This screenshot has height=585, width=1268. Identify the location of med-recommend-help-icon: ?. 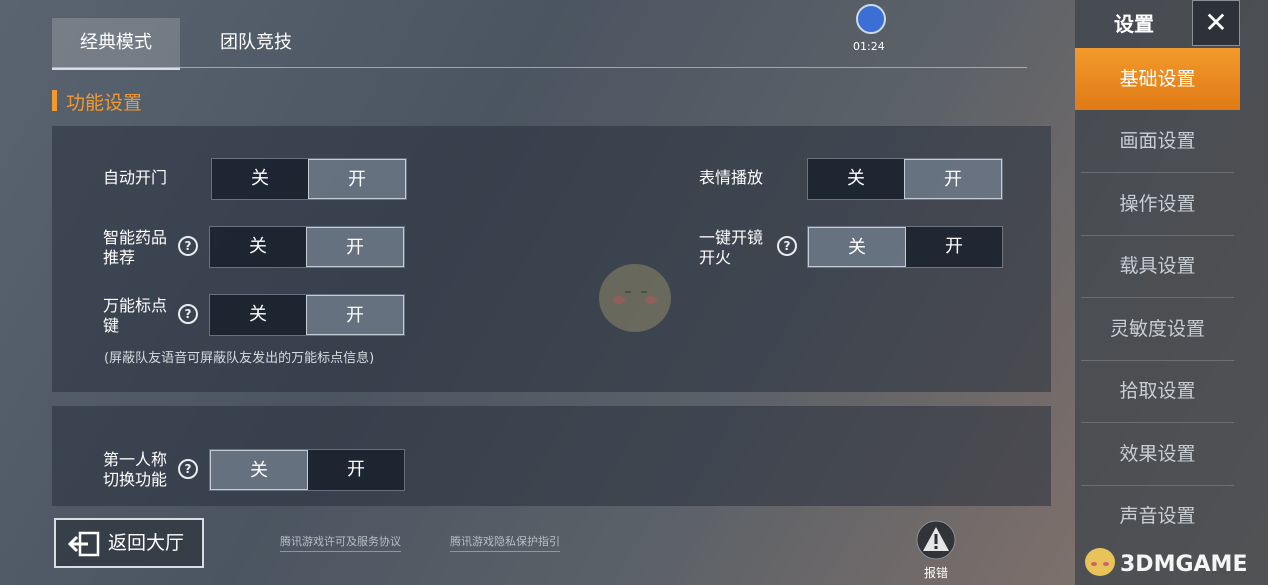
(188, 246).